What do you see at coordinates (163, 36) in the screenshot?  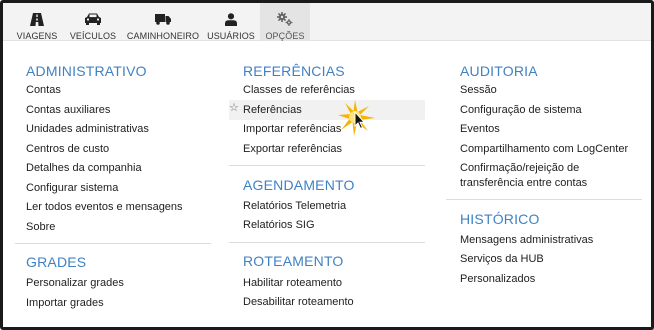 I see `tab-label: CAMINHONEIRO` at bounding box center [163, 36].